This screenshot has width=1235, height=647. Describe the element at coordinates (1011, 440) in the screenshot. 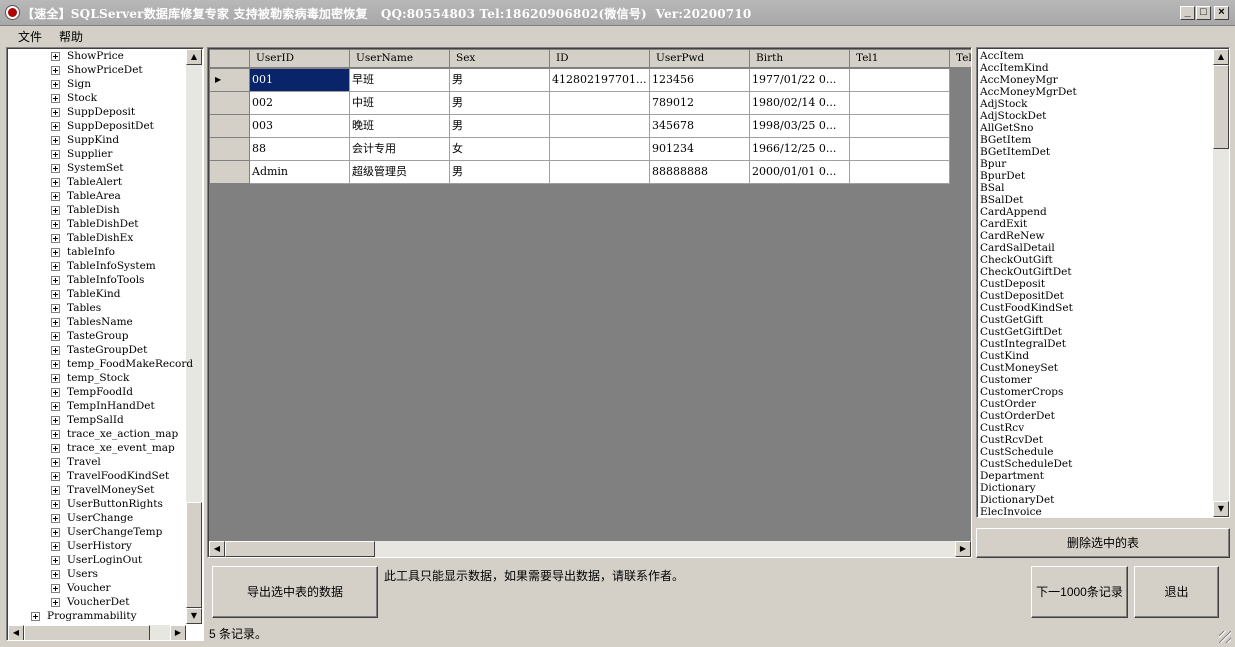

I see `list-item: CustRcvDet` at that location.